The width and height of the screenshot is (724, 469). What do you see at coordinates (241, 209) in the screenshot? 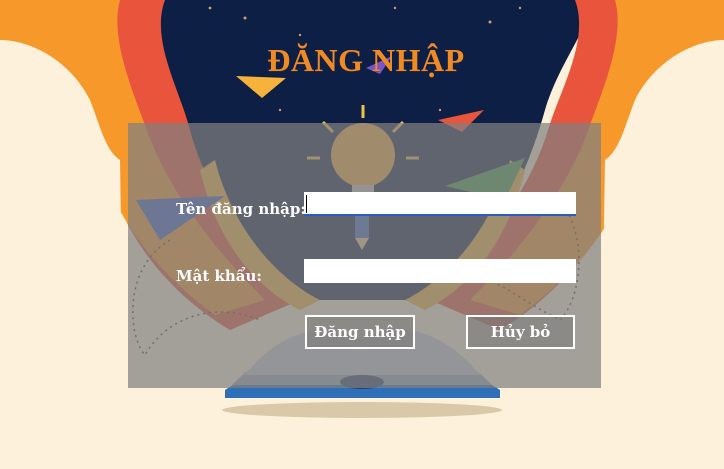
I see `username-label: Tên đăng nhập:` at bounding box center [241, 209].